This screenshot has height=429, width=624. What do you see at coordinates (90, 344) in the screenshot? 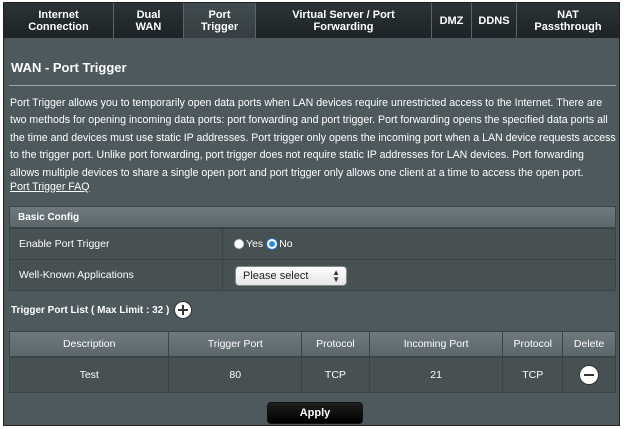
I see `col-description: Description` at bounding box center [90, 344].